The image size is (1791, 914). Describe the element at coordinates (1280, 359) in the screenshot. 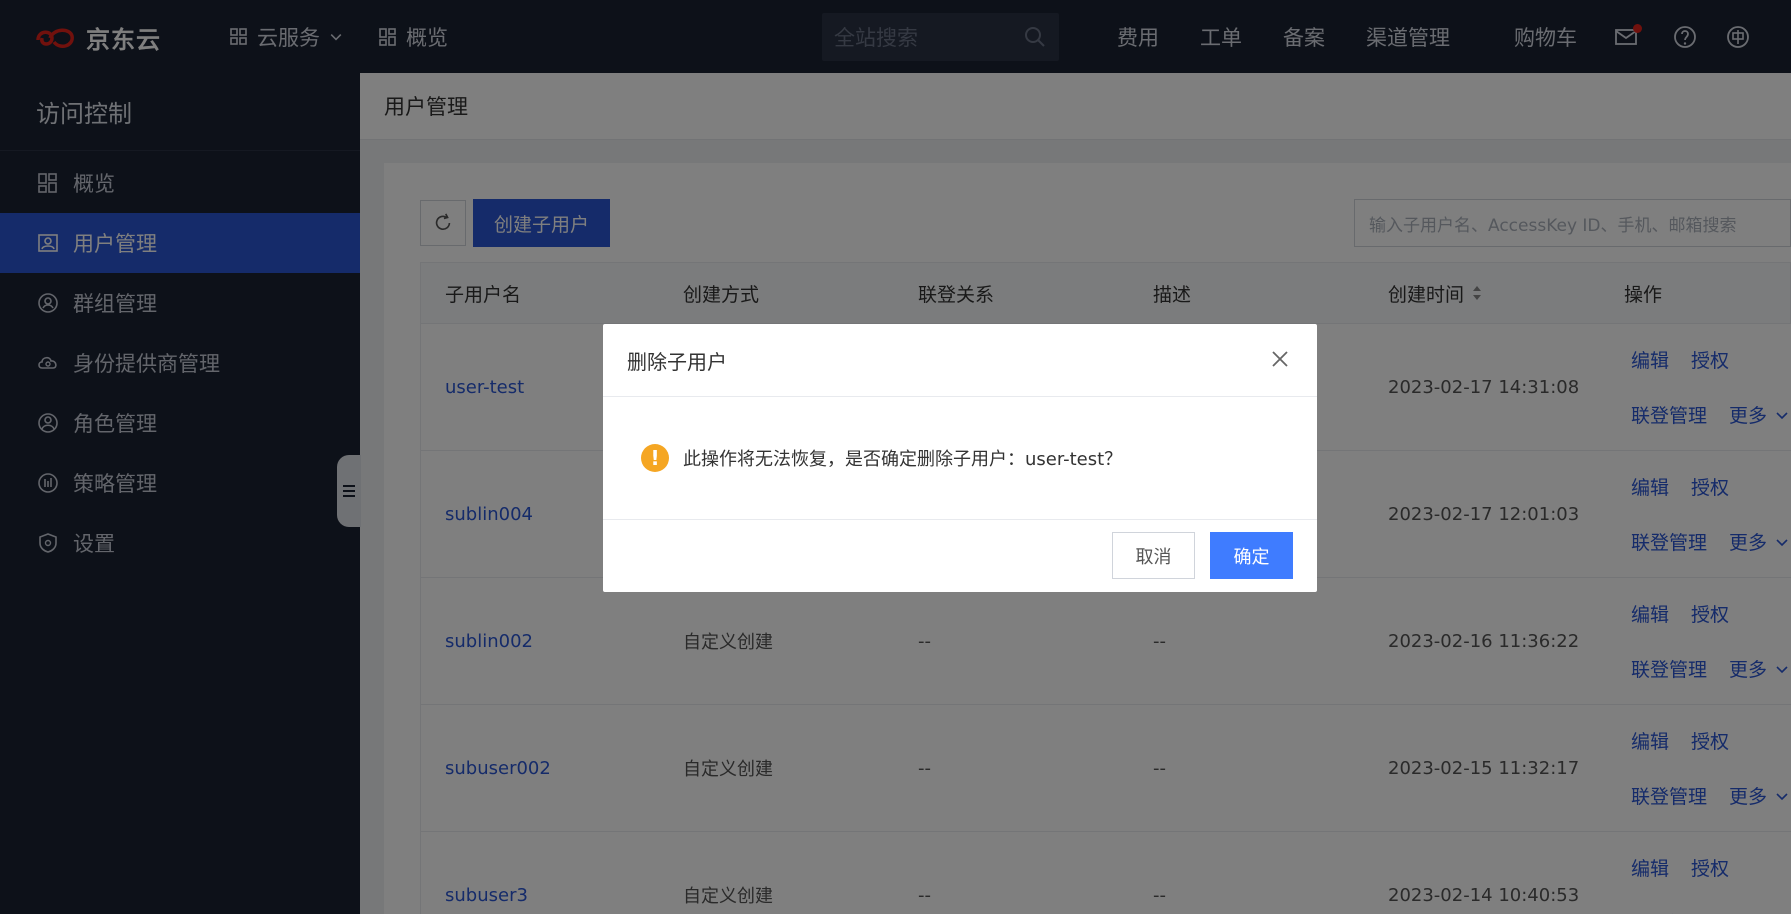

I see `close-icon` at that location.